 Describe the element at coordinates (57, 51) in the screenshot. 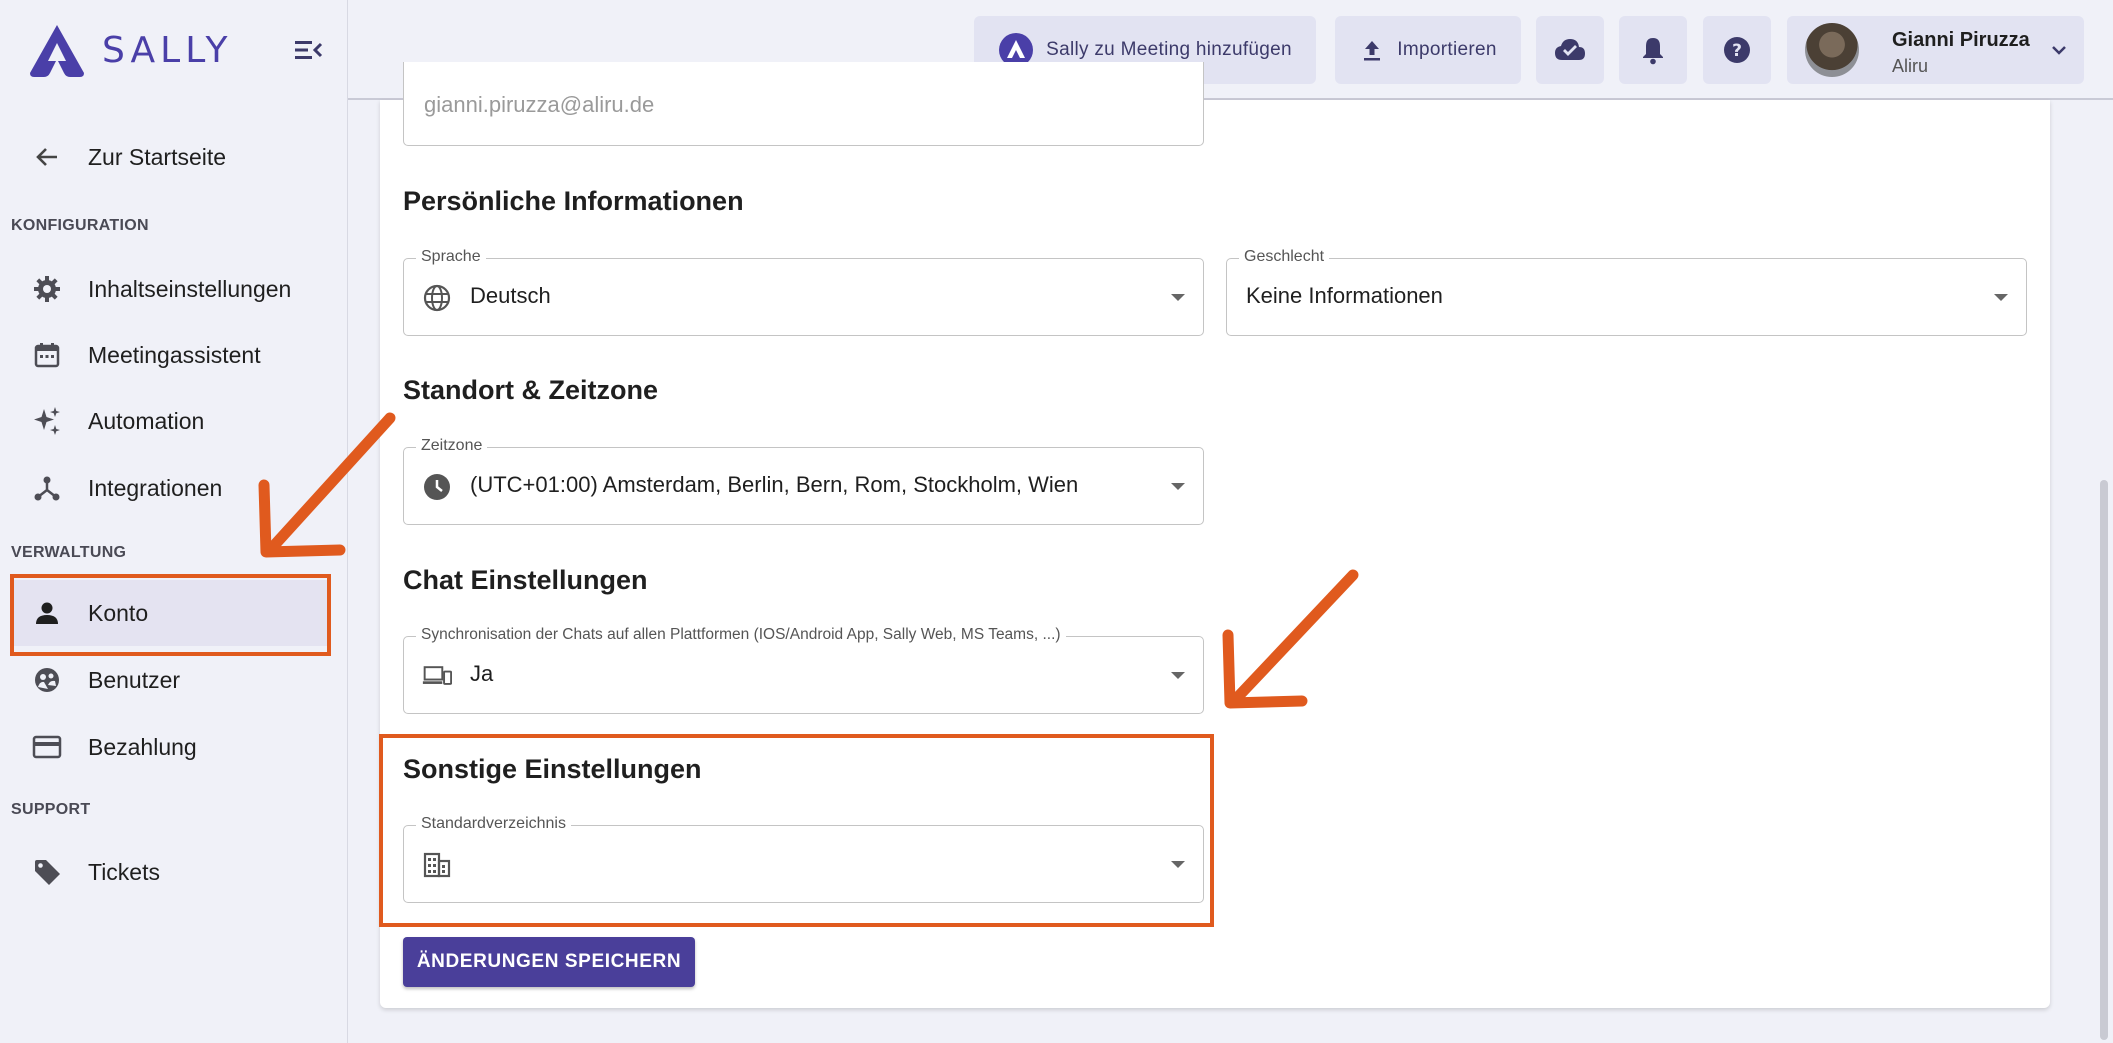

I see `sally-logo-icon` at that location.